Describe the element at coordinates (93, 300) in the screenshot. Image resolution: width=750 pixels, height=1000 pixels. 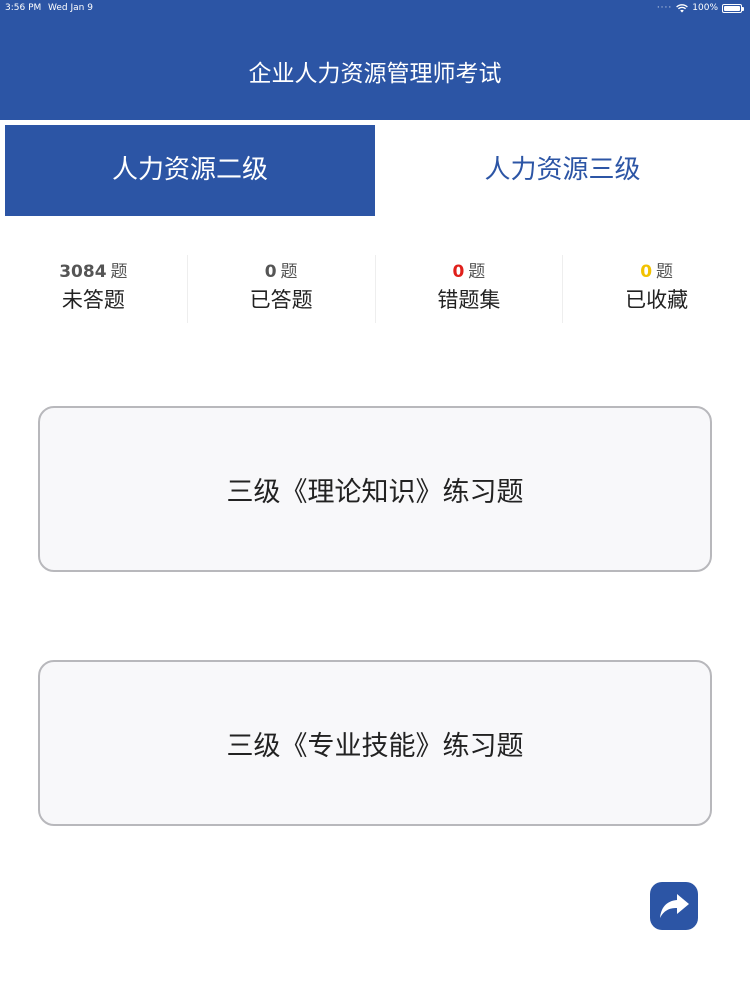
I see `stat-label: 未答题` at that location.